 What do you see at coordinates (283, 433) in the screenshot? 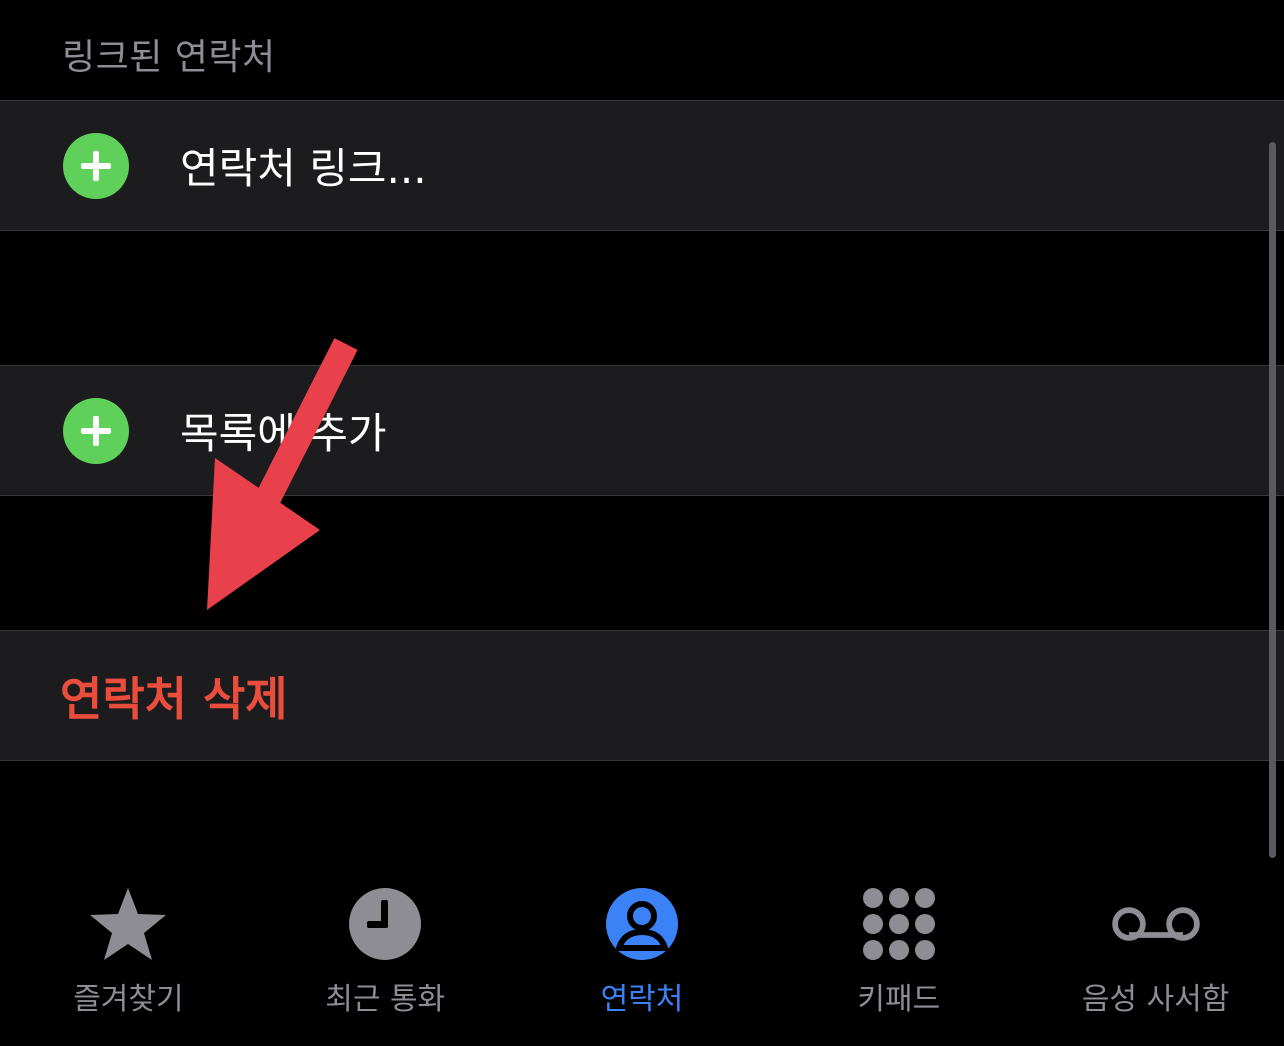
I see `add-to-list-label: 목록에 추가` at bounding box center [283, 433].